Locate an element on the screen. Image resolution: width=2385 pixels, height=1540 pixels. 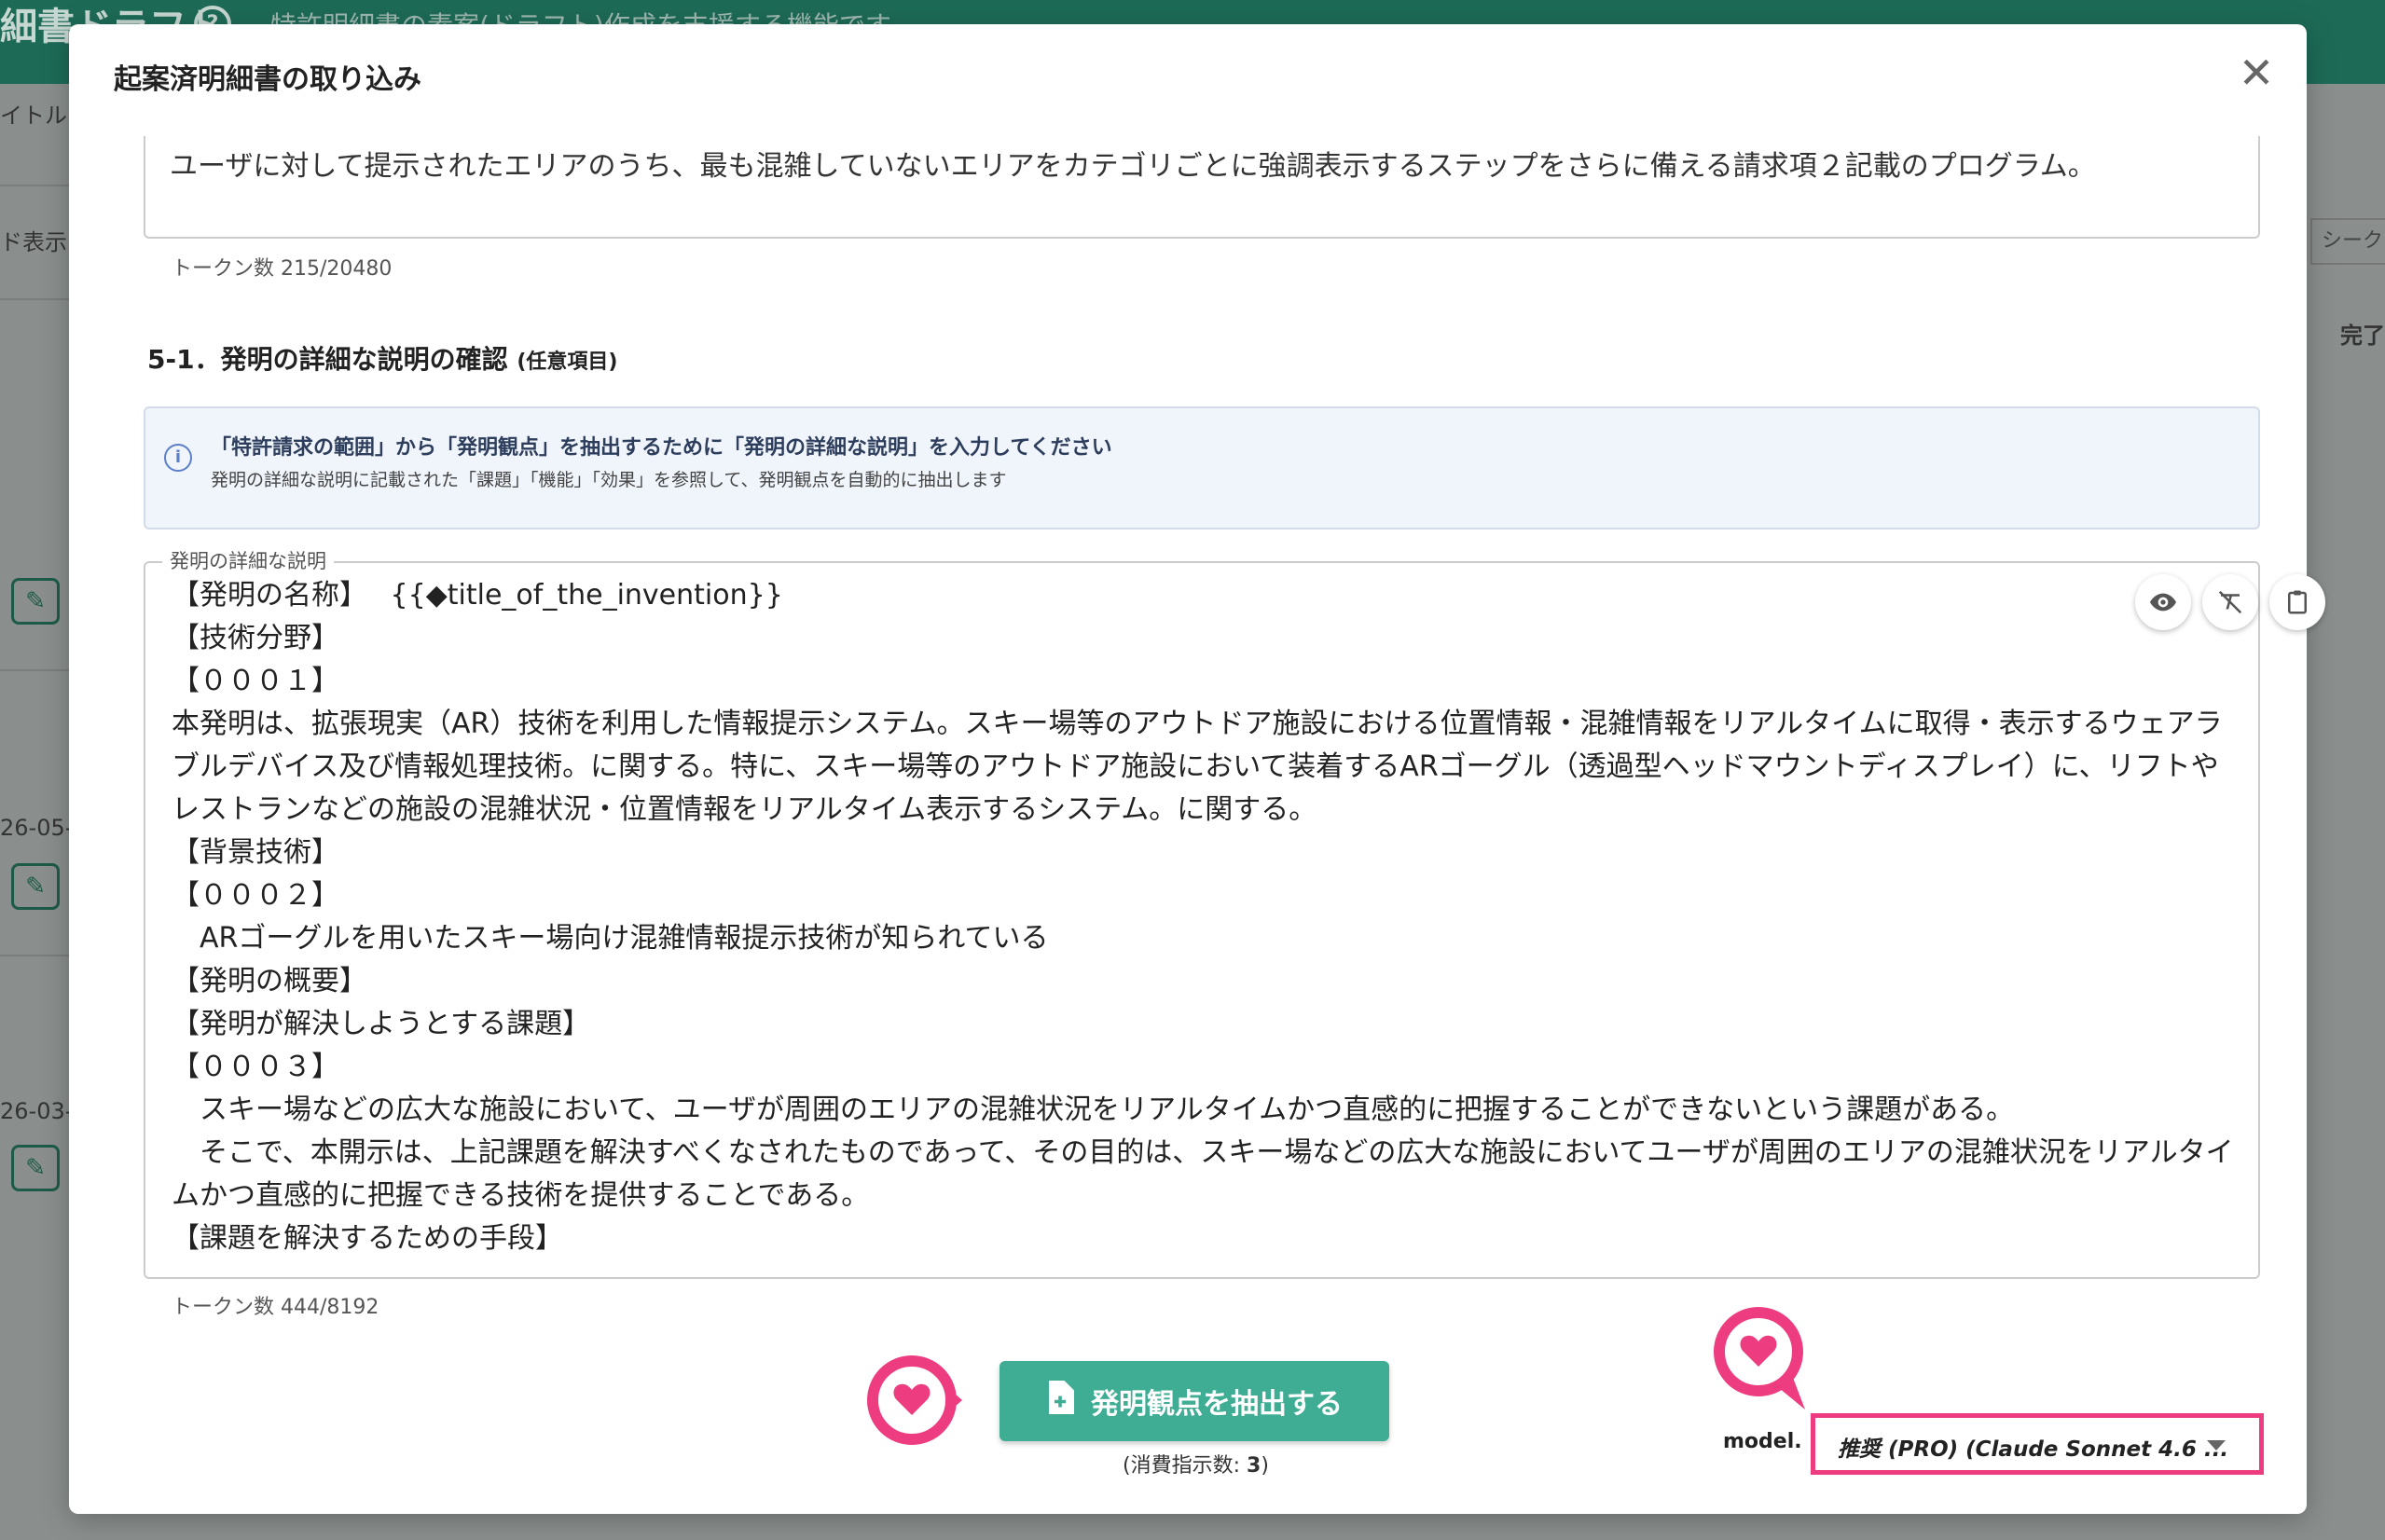
eye-icon is located at coordinates (2163, 602).